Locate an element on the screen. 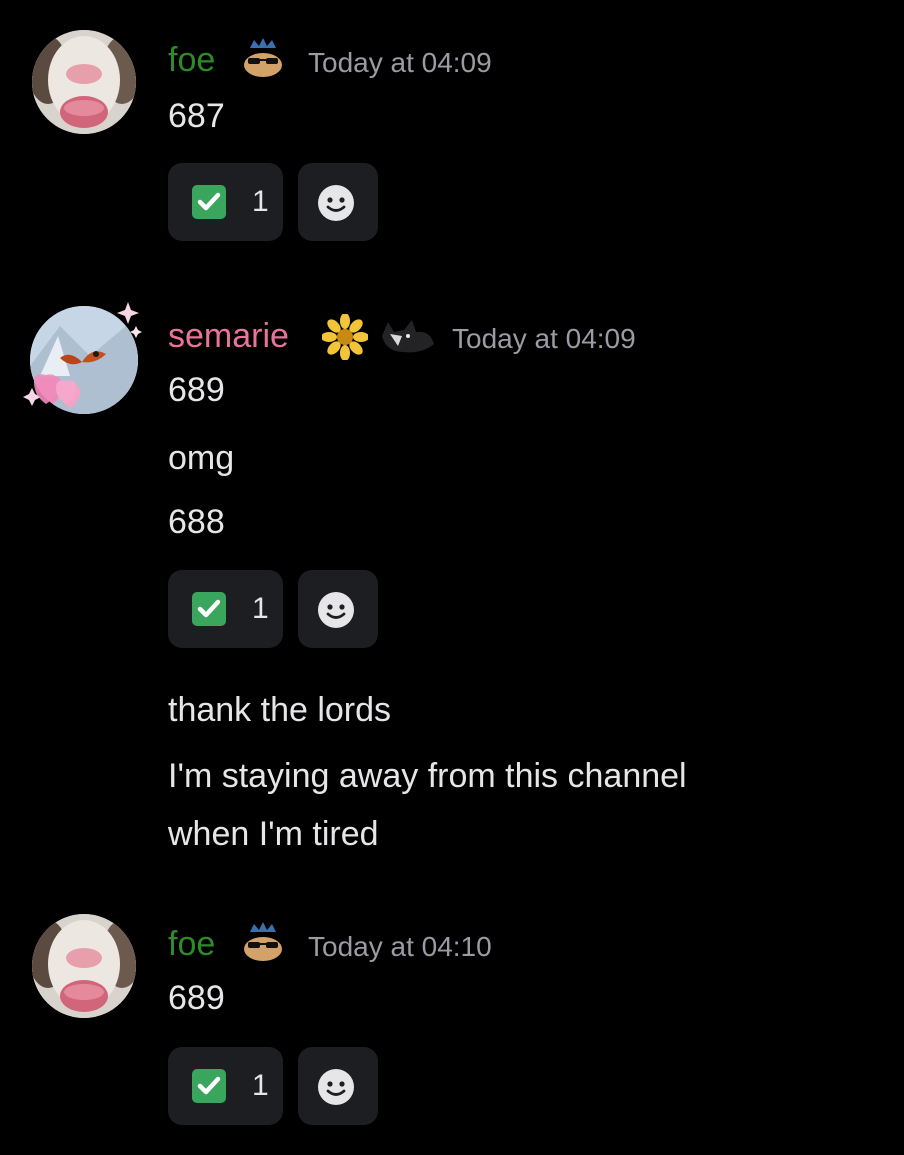 This screenshot has height=1155, width=904. timestamp: Today at 04:10 is located at coordinates (400, 946).